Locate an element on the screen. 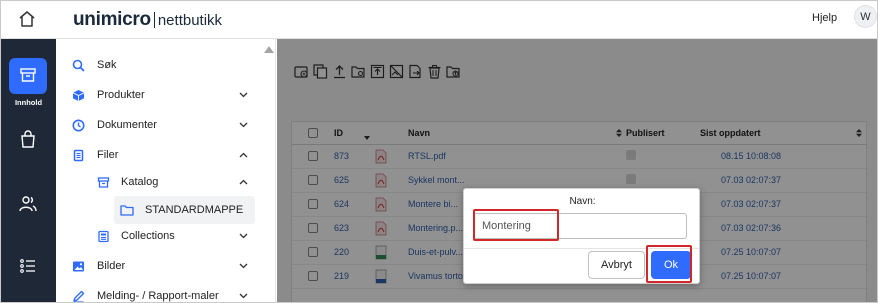  sidebar-item-label: STANDARDMAPPE is located at coordinates (194, 210).